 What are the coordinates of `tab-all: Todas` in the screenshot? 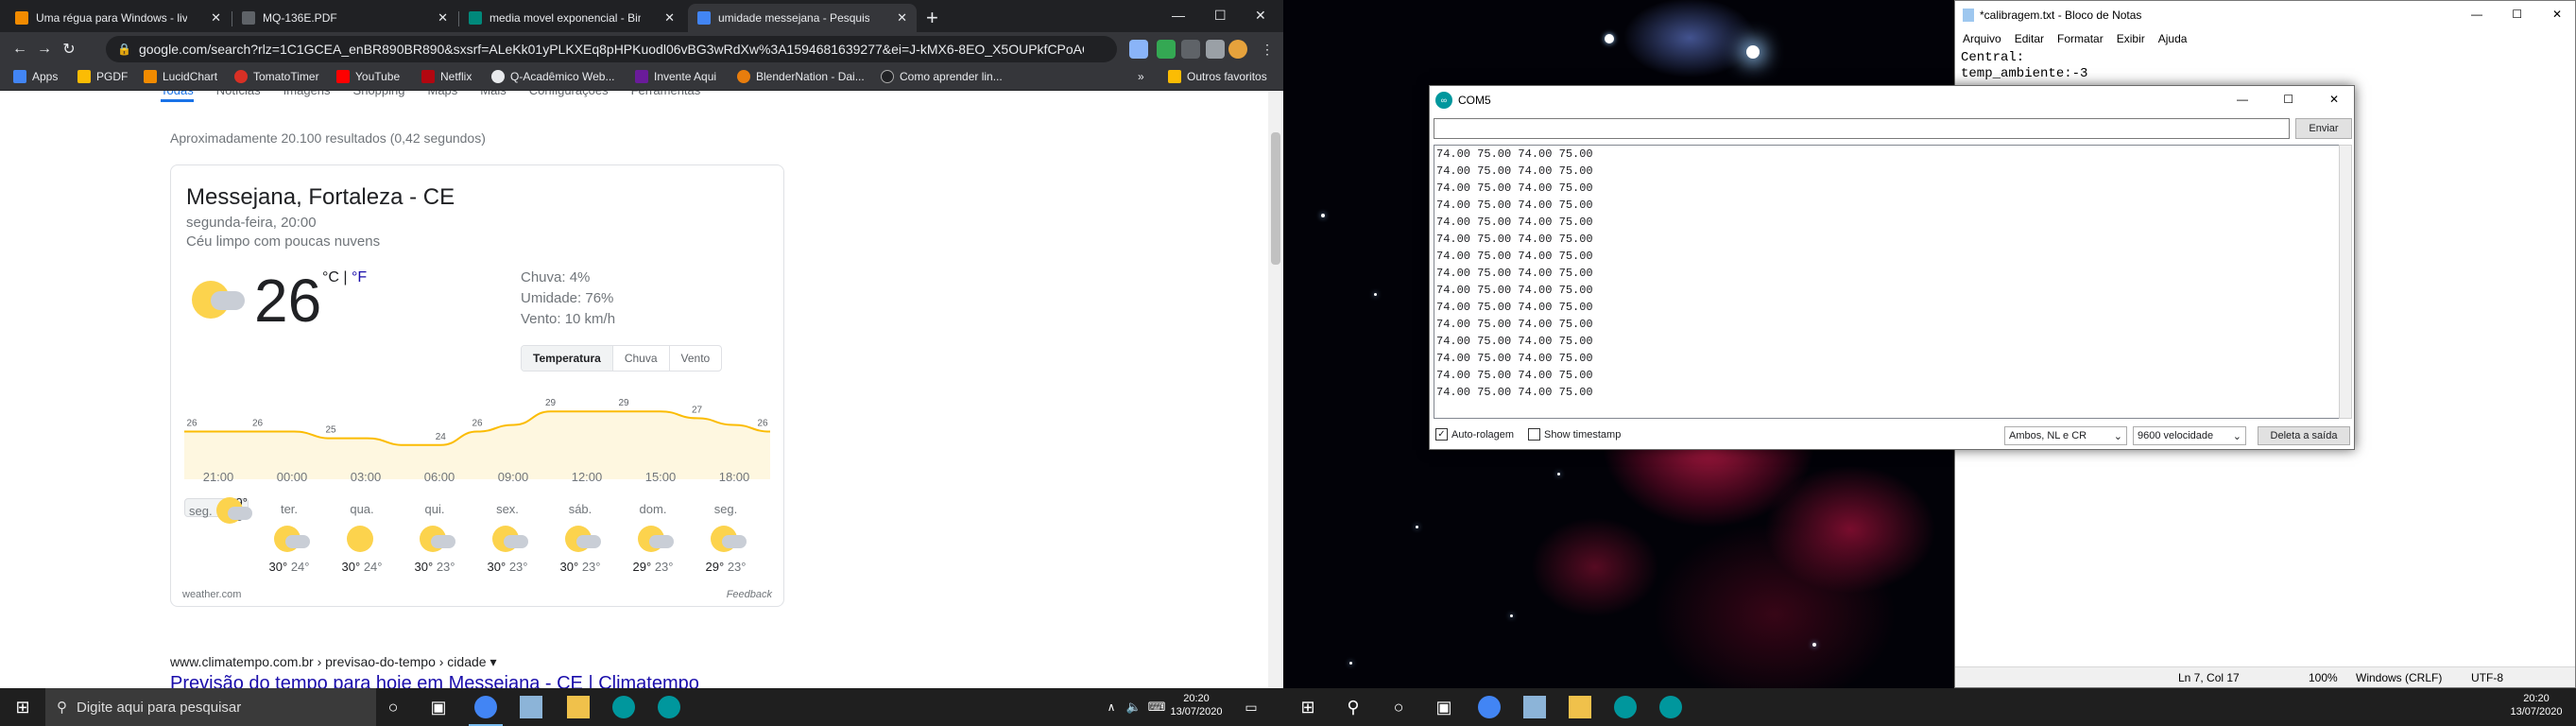 It's located at (177, 96).